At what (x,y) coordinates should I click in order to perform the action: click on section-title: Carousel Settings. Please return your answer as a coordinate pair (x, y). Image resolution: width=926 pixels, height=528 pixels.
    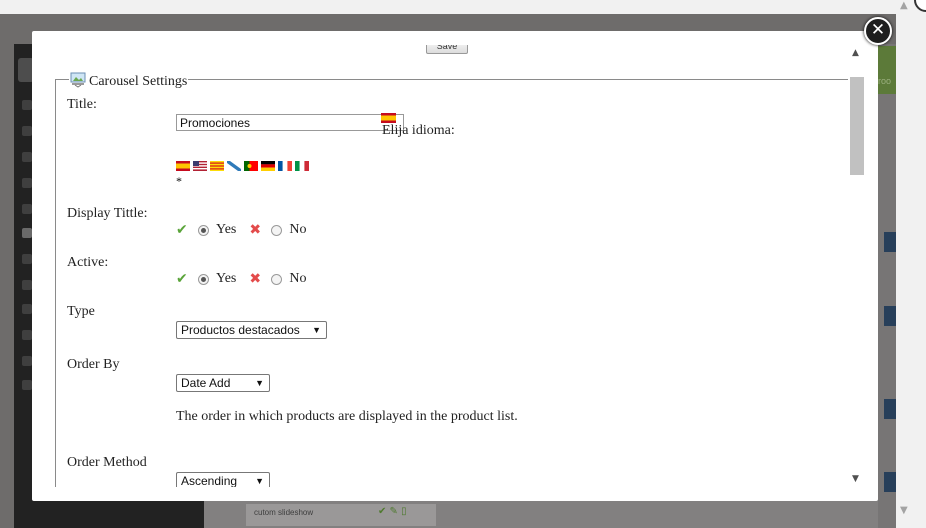
    Looking at the image, I should click on (138, 81).